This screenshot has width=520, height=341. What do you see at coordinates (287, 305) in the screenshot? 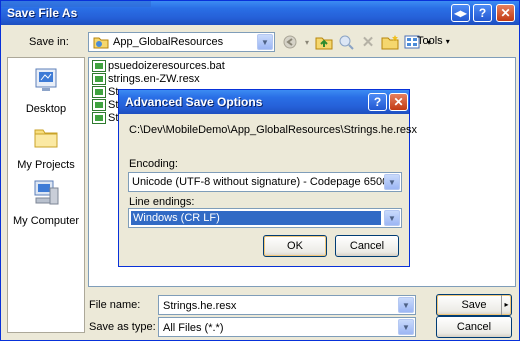
I see `file-name-field: Strings.he.resx ▼` at bounding box center [287, 305].